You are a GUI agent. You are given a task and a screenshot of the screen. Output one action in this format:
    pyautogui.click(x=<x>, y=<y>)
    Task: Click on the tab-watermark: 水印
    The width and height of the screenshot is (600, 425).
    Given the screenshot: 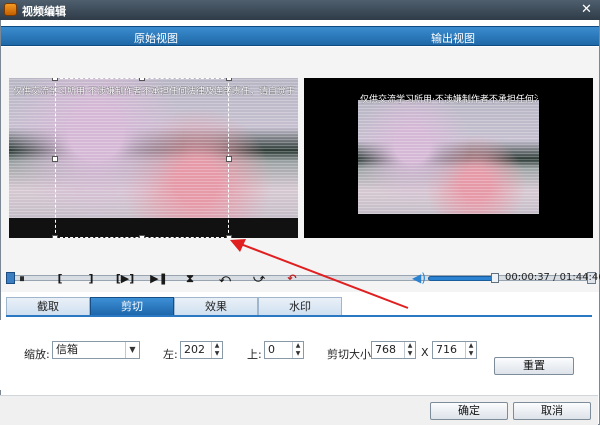 What is the action you would take?
    pyautogui.click(x=300, y=306)
    